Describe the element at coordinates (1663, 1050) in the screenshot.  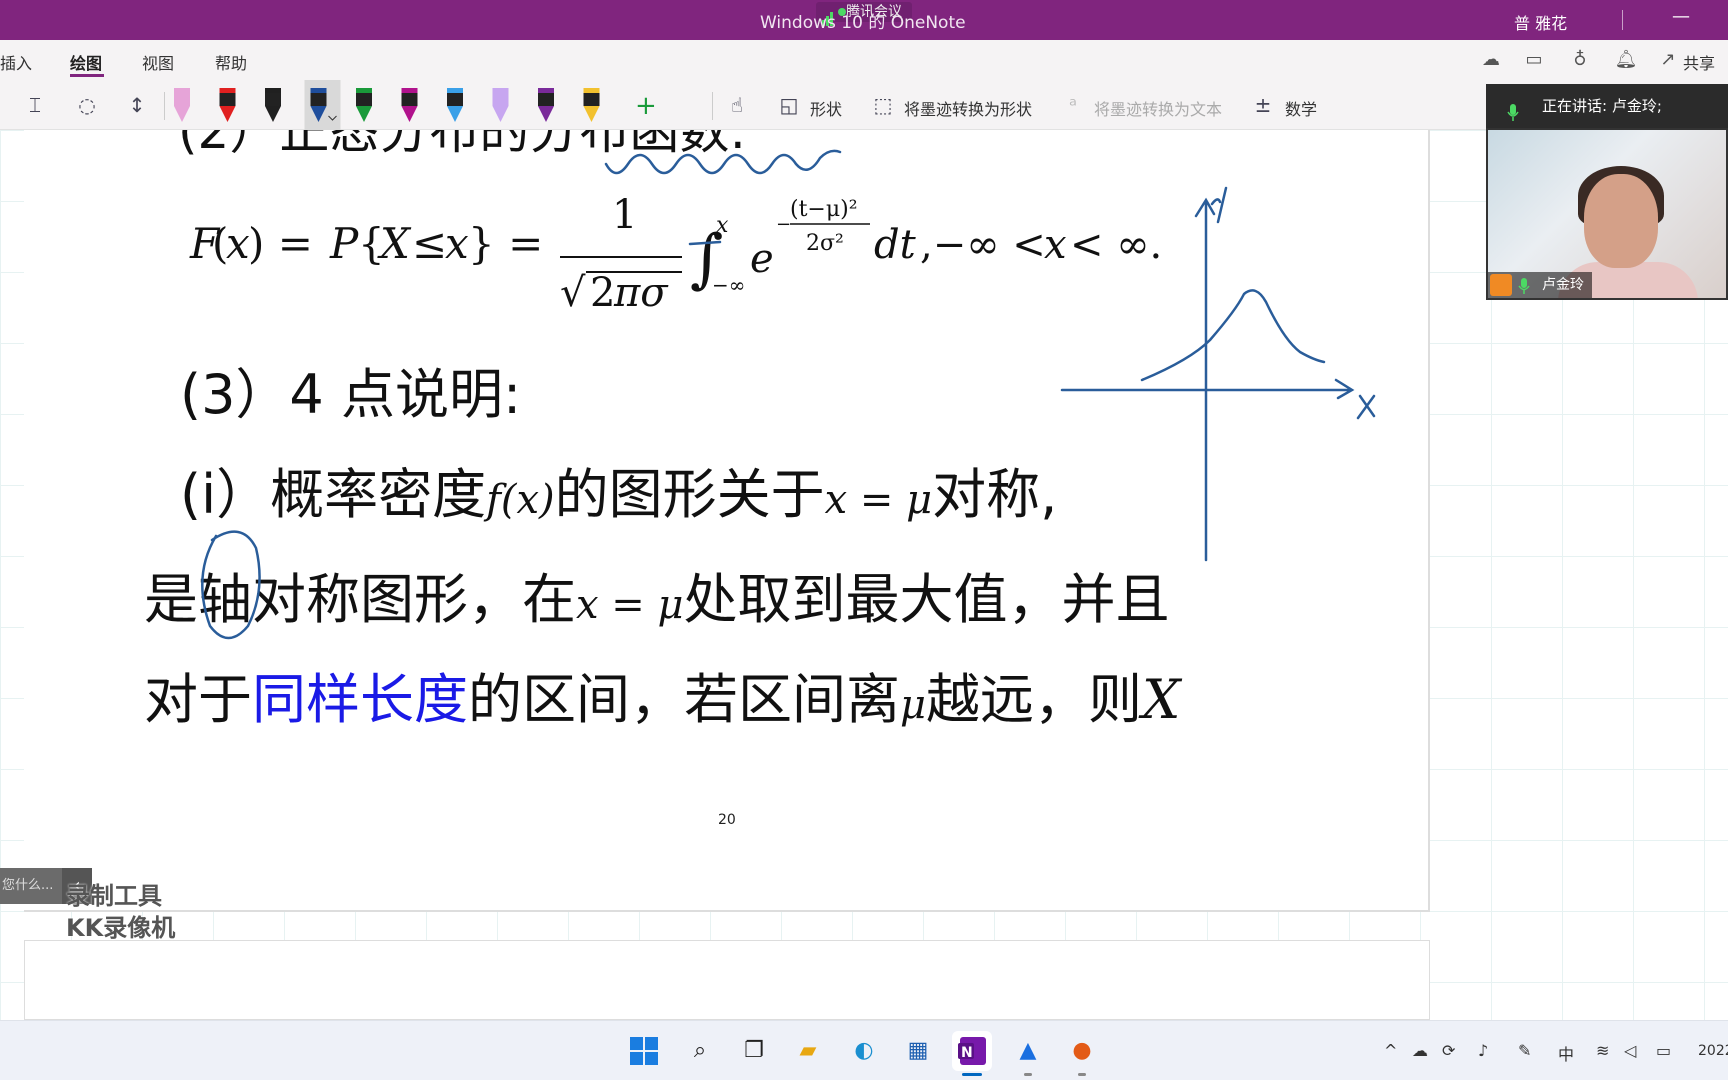
I see `battery-icon: ▭` at that location.